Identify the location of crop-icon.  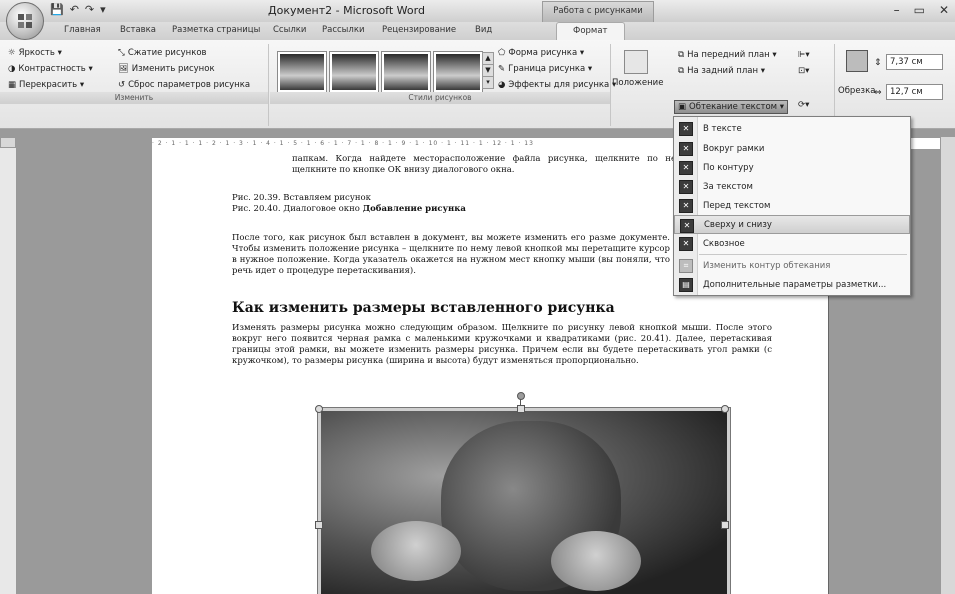
(857, 61).